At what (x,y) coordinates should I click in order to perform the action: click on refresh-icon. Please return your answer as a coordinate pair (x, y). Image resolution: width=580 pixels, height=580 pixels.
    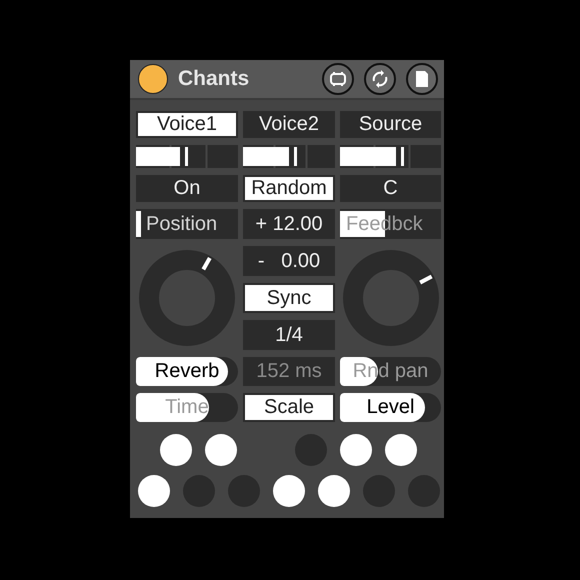
    Looking at the image, I should click on (380, 79).